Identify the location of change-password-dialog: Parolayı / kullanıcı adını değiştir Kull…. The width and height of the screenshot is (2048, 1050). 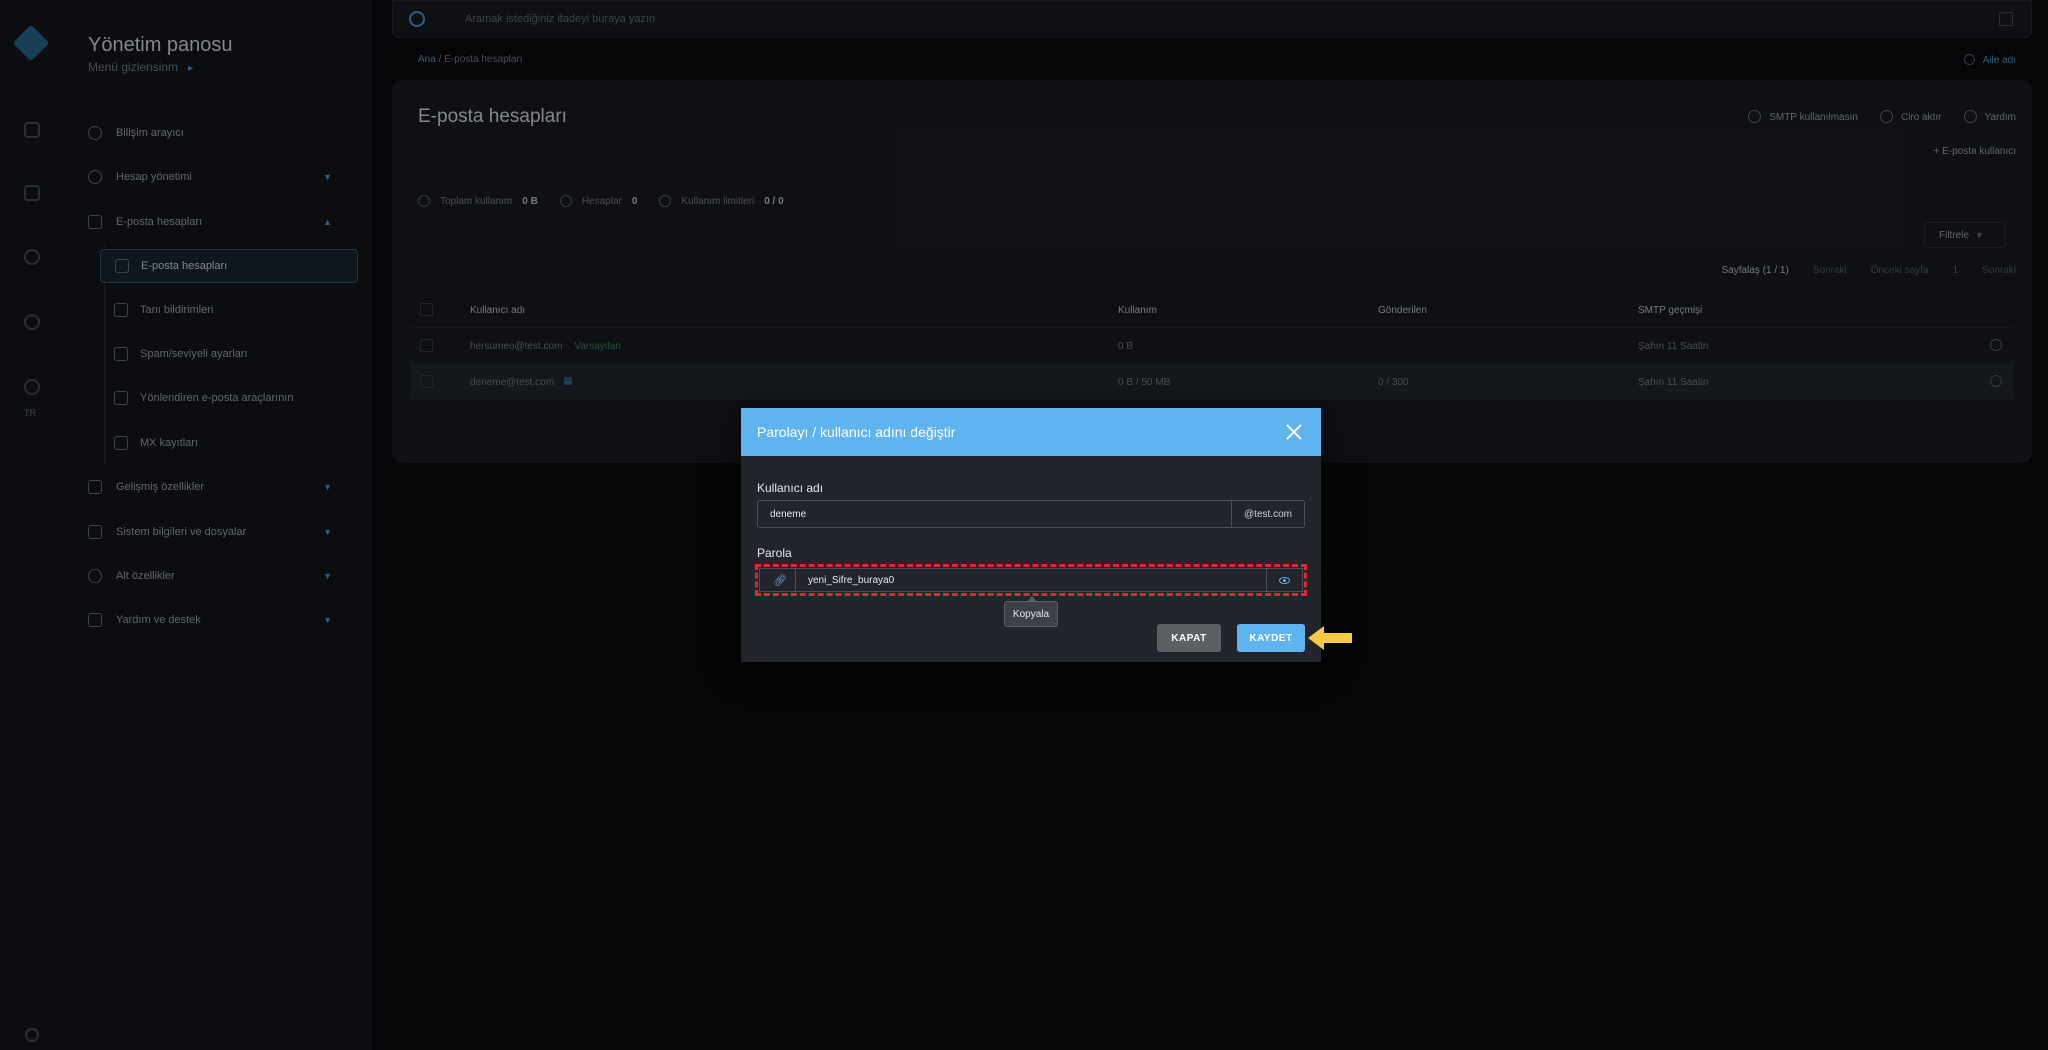
(1031, 535).